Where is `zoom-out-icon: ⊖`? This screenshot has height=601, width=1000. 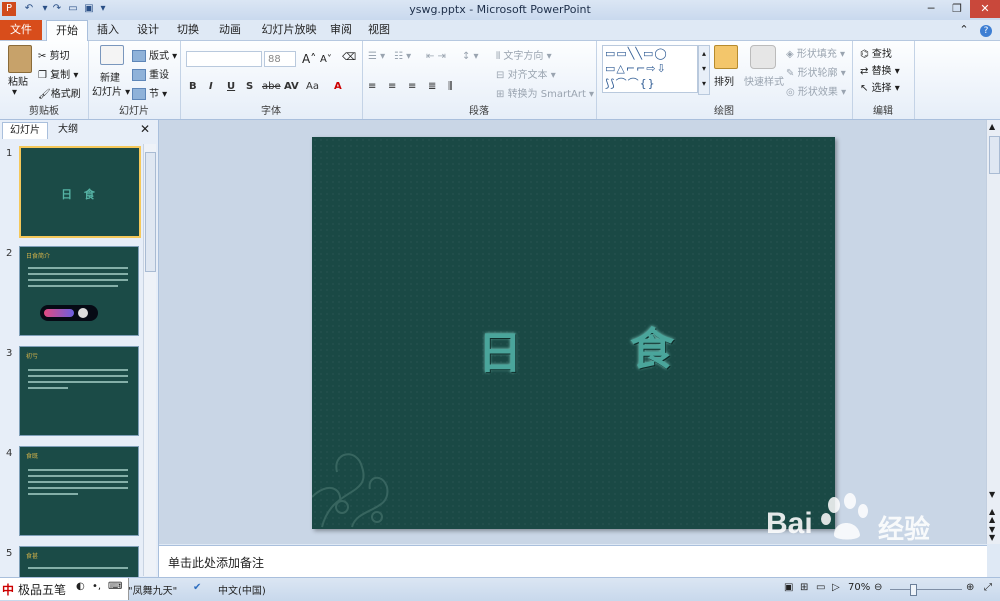 zoom-out-icon: ⊖ is located at coordinates (878, 587).